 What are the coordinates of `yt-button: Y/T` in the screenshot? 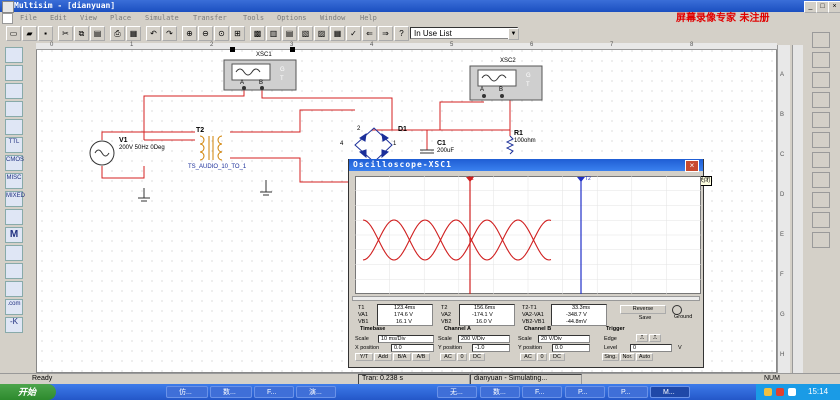 It's located at (364, 357).